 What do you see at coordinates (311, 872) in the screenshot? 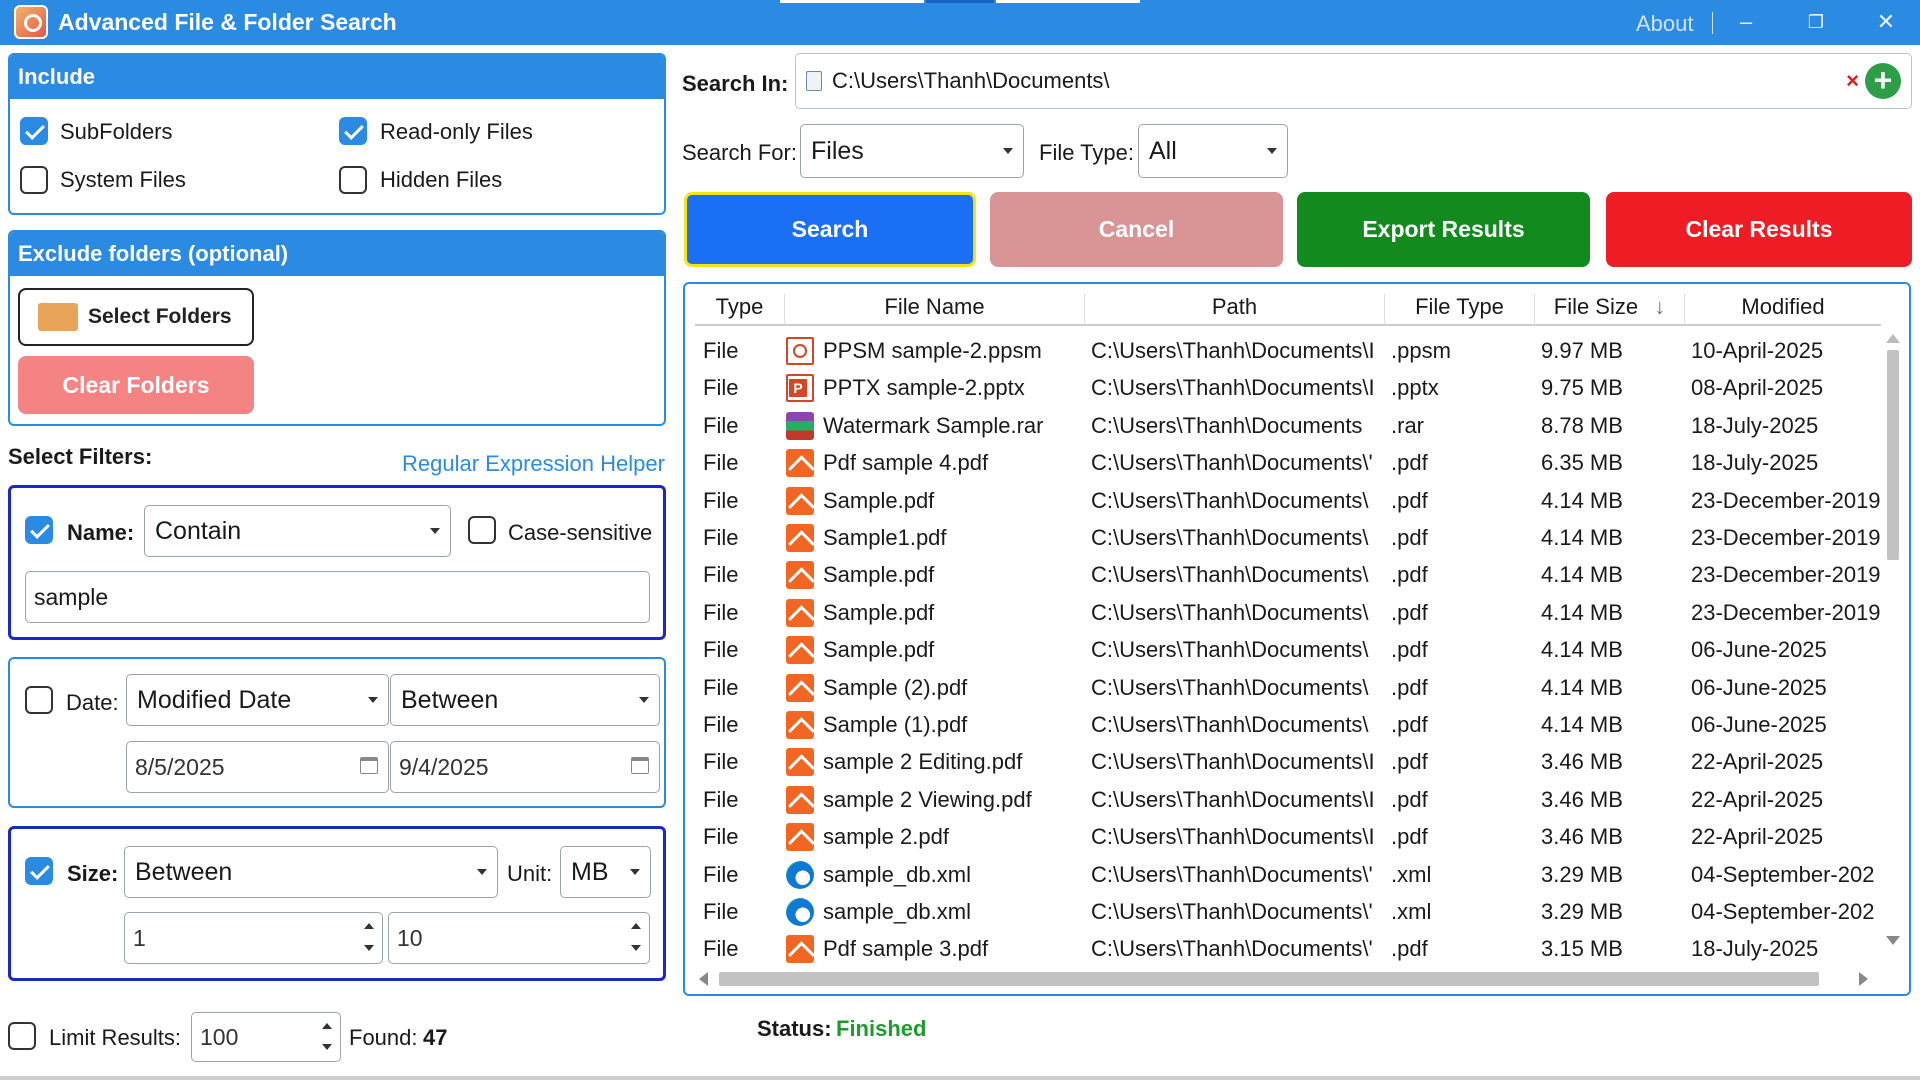
I see `size-mode-dropdown: Between` at bounding box center [311, 872].